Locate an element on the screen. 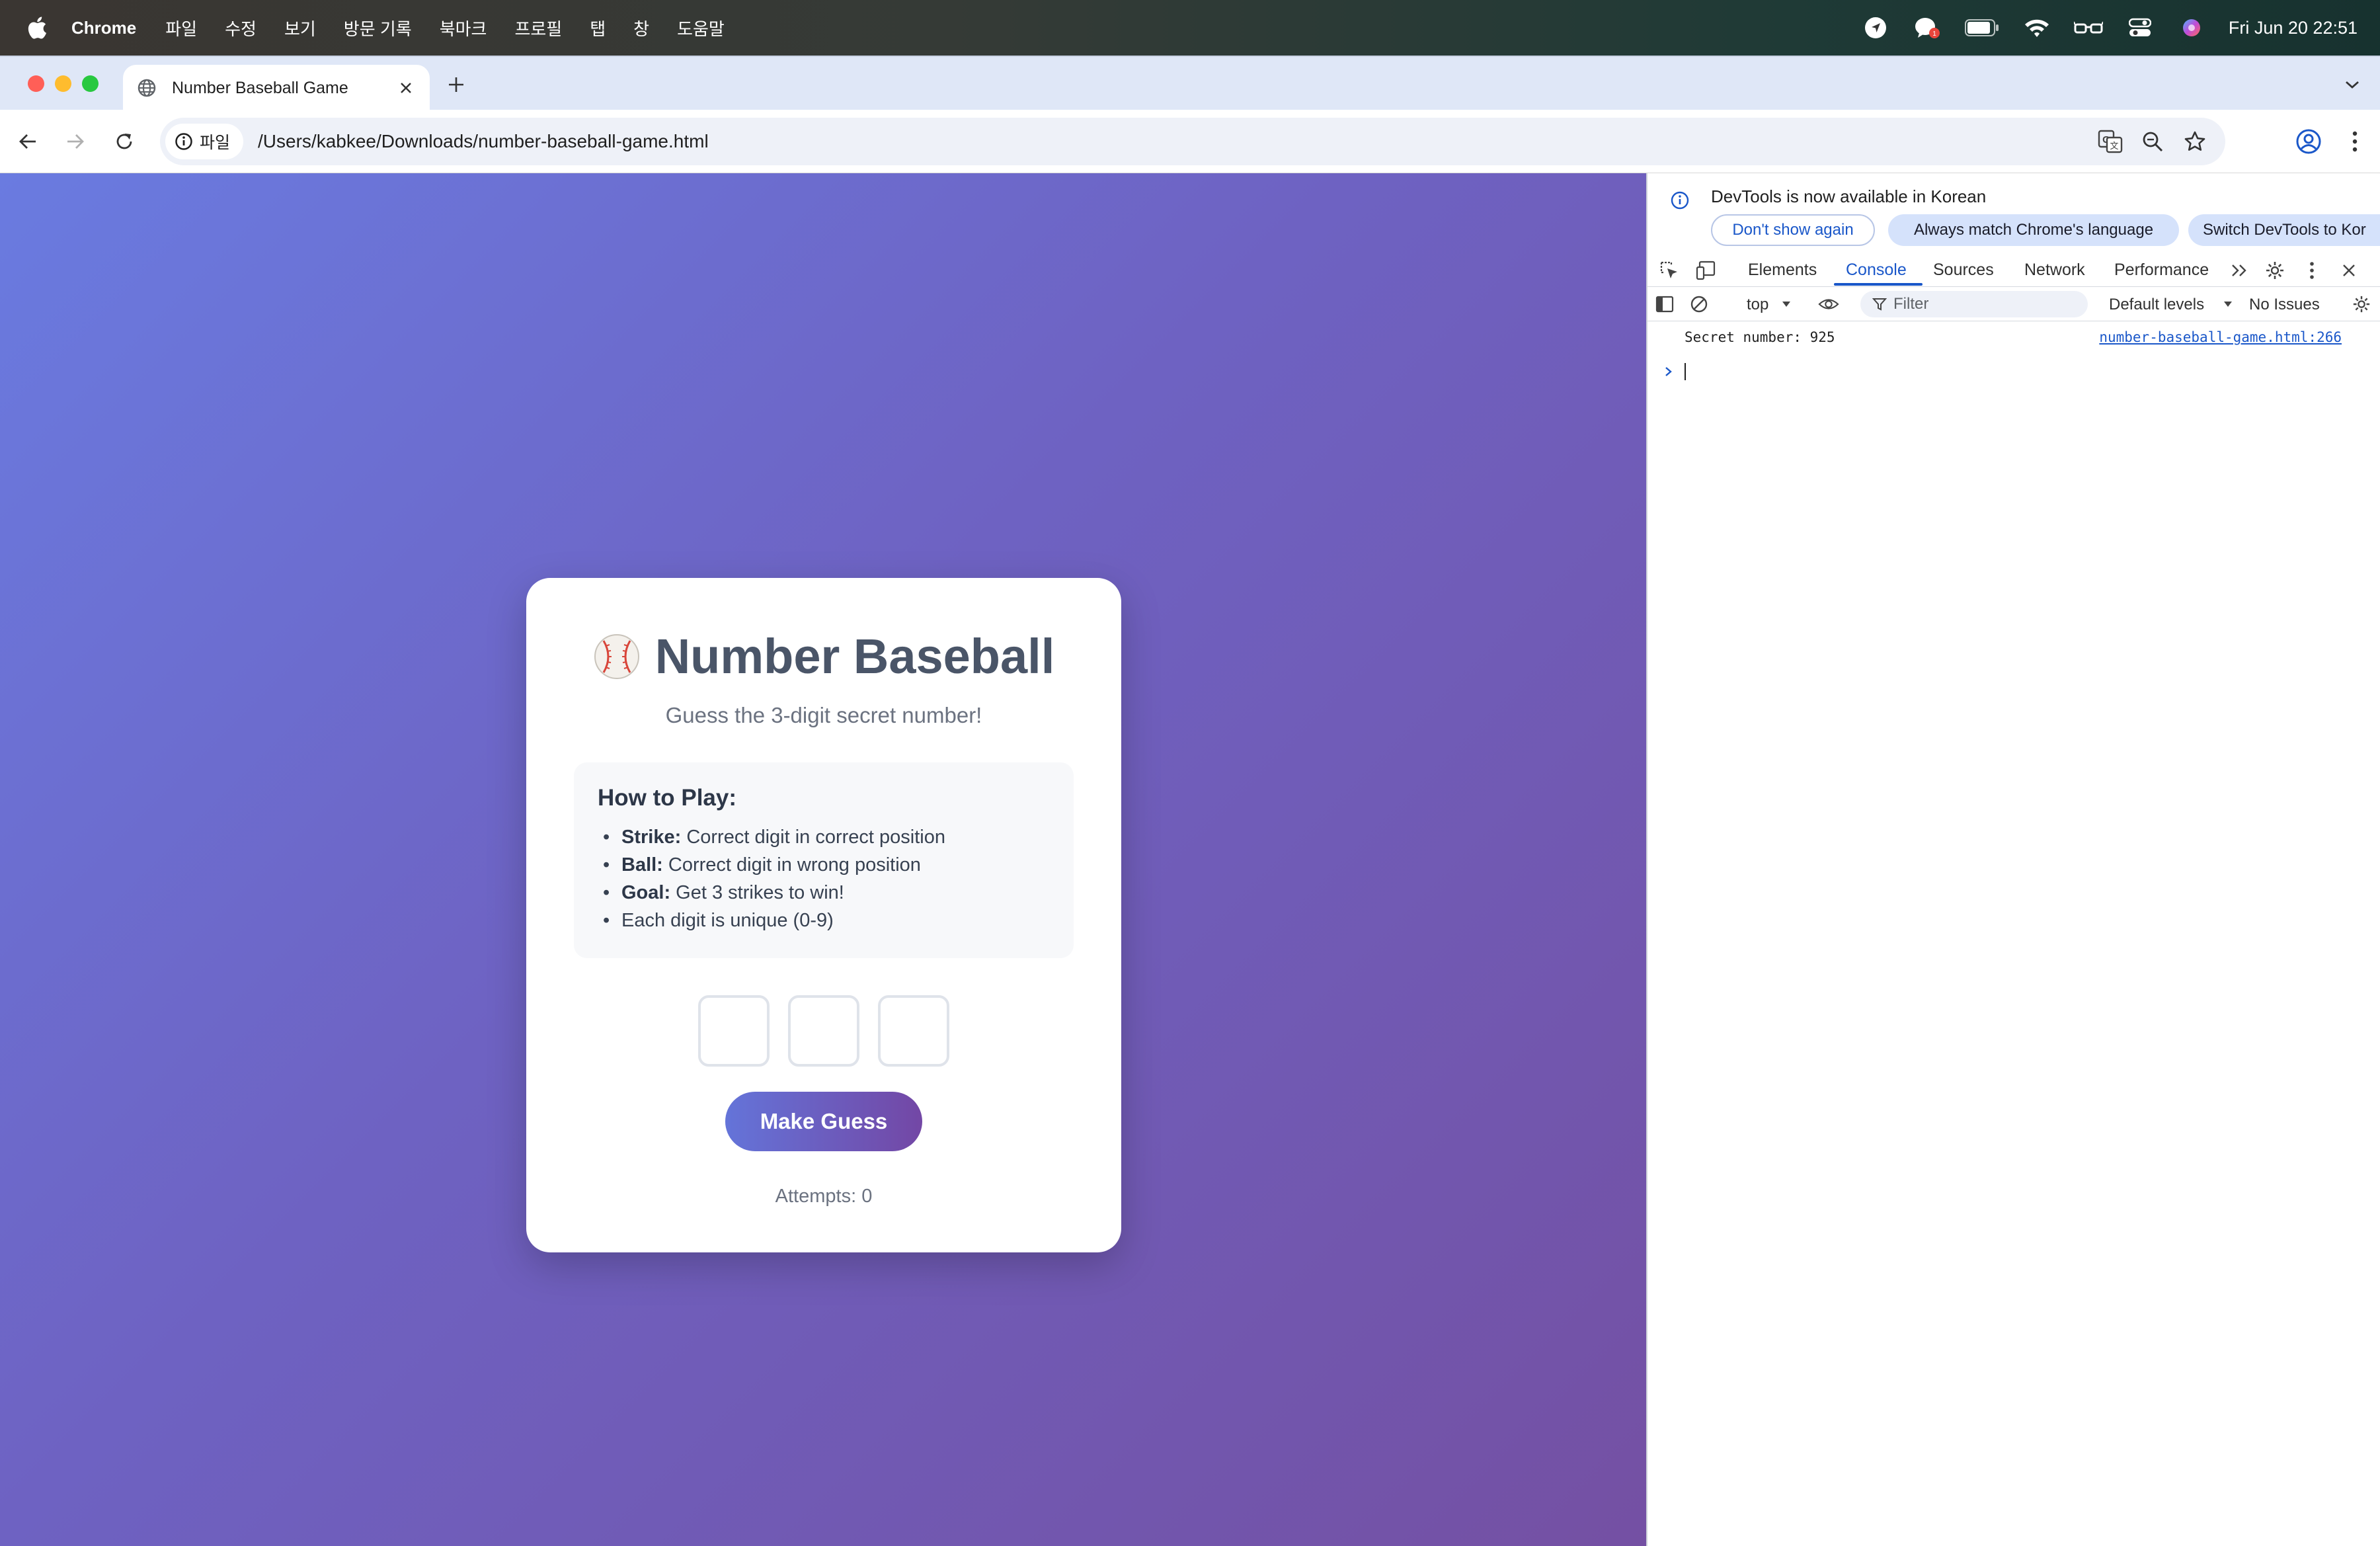 The width and height of the screenshot is (2380, 1546). console-settings-gear-icon is located at coordinates (2361, 304).